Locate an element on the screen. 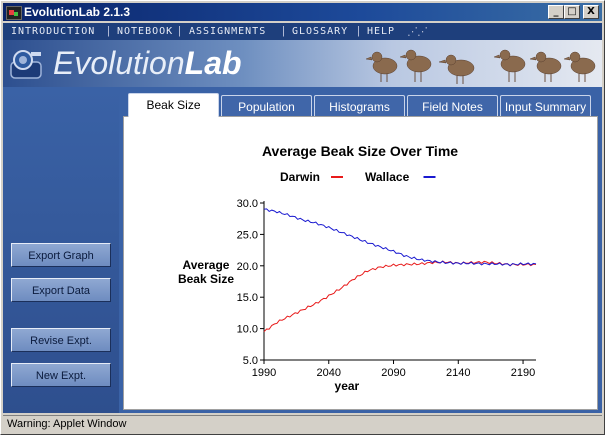 This screenshot has height=435, width=605. y-tick-label: 25.0 is located at coordinates (247, 235).